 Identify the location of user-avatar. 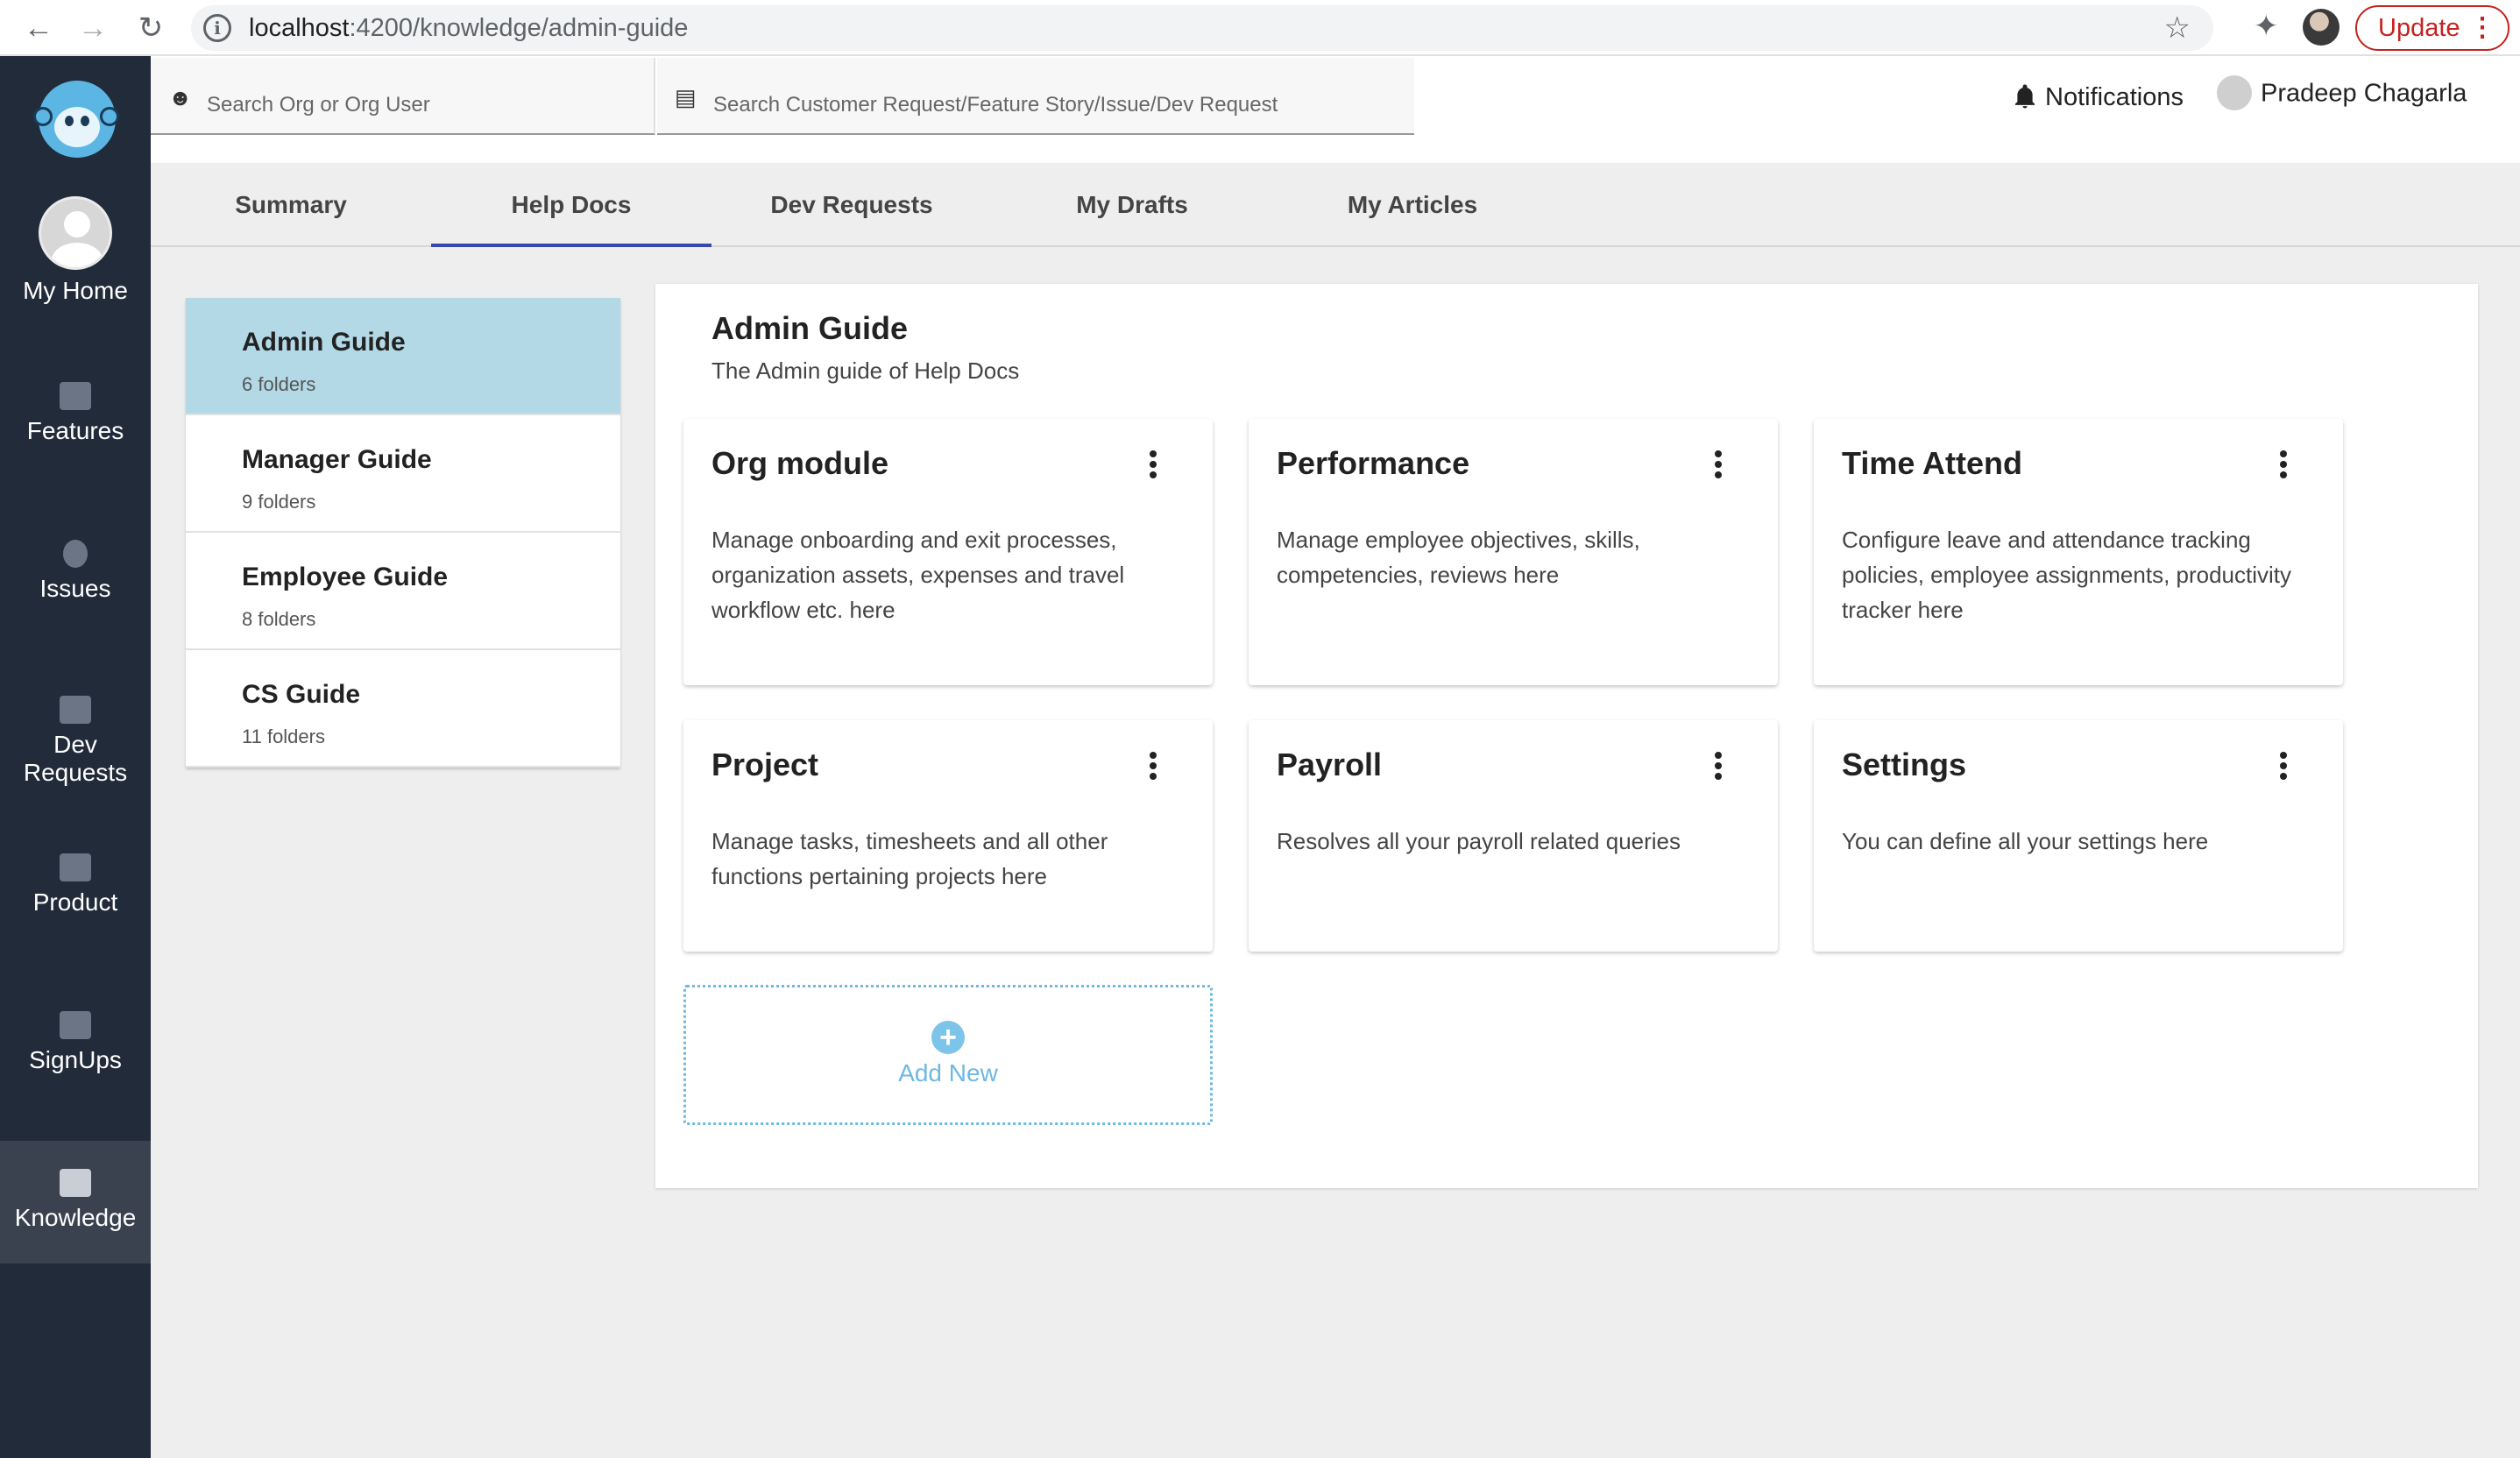
(2234, 92).